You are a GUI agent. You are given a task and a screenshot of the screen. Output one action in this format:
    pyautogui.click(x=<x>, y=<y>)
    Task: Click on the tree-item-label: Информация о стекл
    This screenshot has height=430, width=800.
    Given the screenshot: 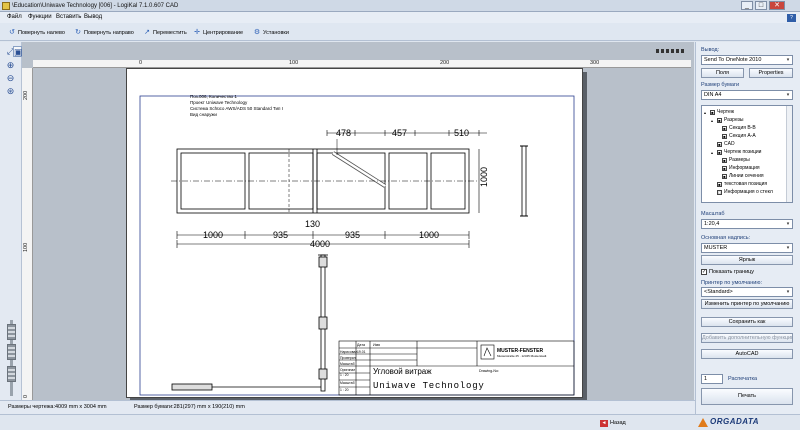 What is the action you would take?
    pyautogui.click(x=748, y=192)
    